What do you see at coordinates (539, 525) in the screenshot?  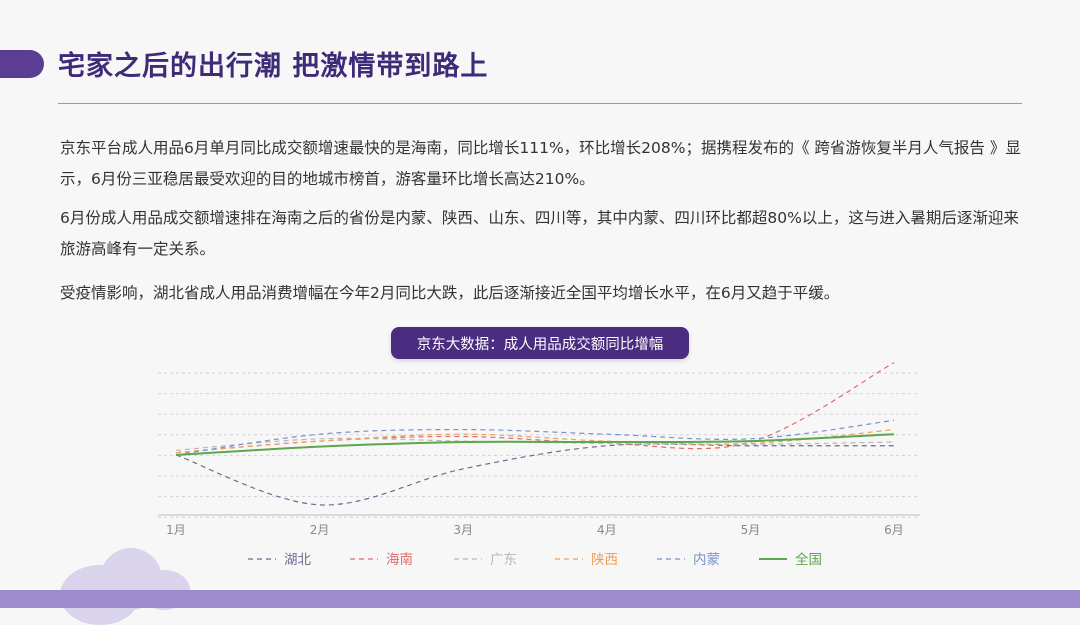 I see `x-axis: 1月 2月 3月 4月 5月 6月` at bounding box center [539, 525].